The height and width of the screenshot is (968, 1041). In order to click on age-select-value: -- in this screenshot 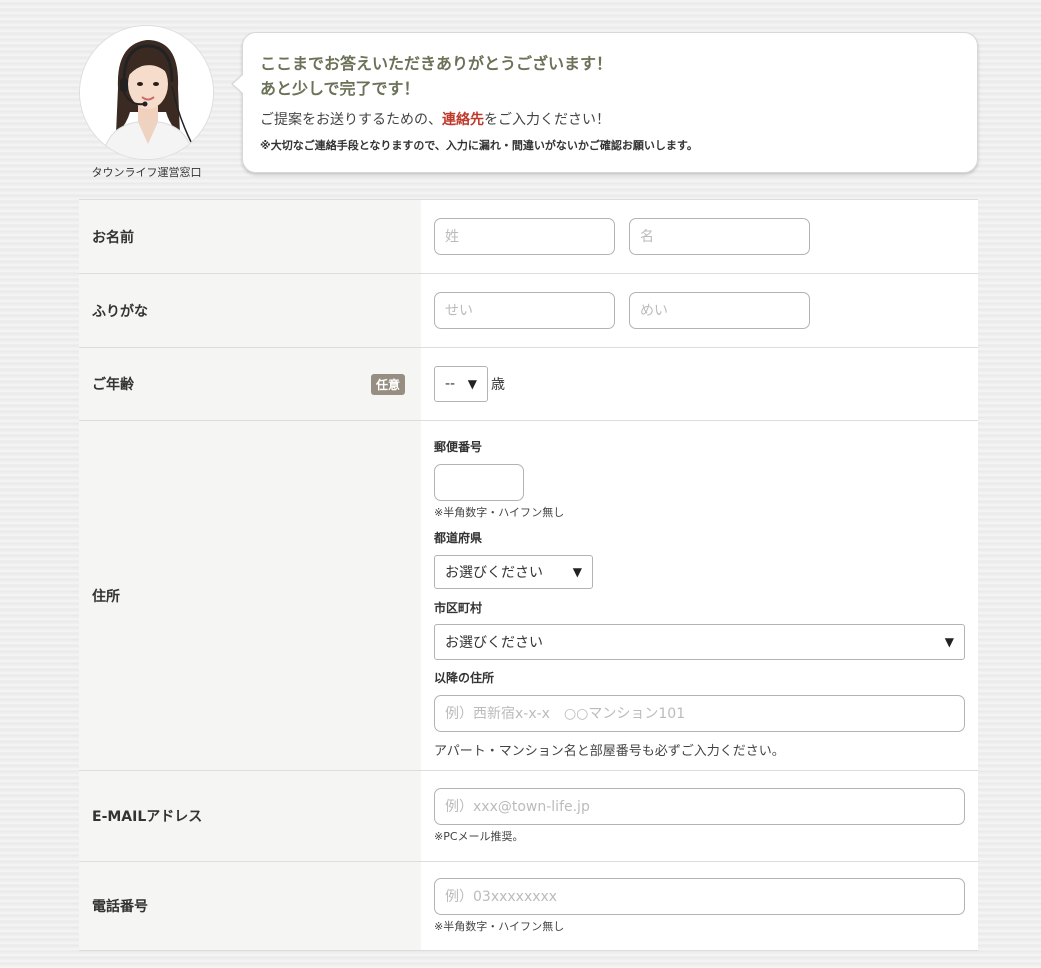, I will do `click(450, 384)`.